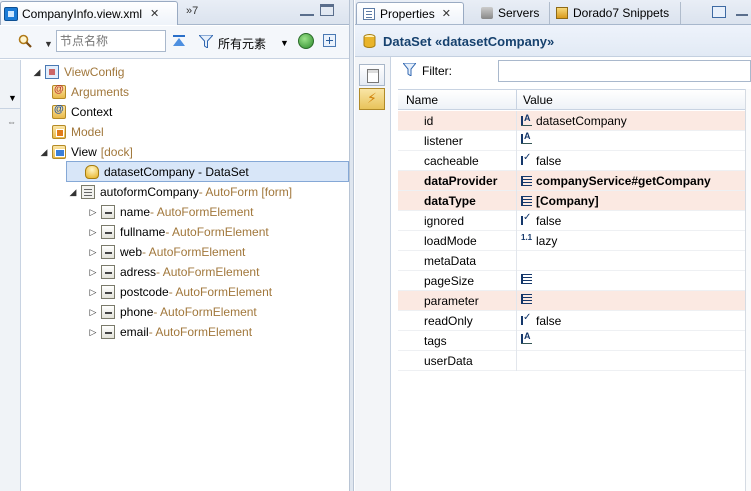  What do you see at coordinates (172, 312) in the screenshot?
I see `tree-node-element: ▷ phone - AutoFormElement` at bounding box center [172, 312].